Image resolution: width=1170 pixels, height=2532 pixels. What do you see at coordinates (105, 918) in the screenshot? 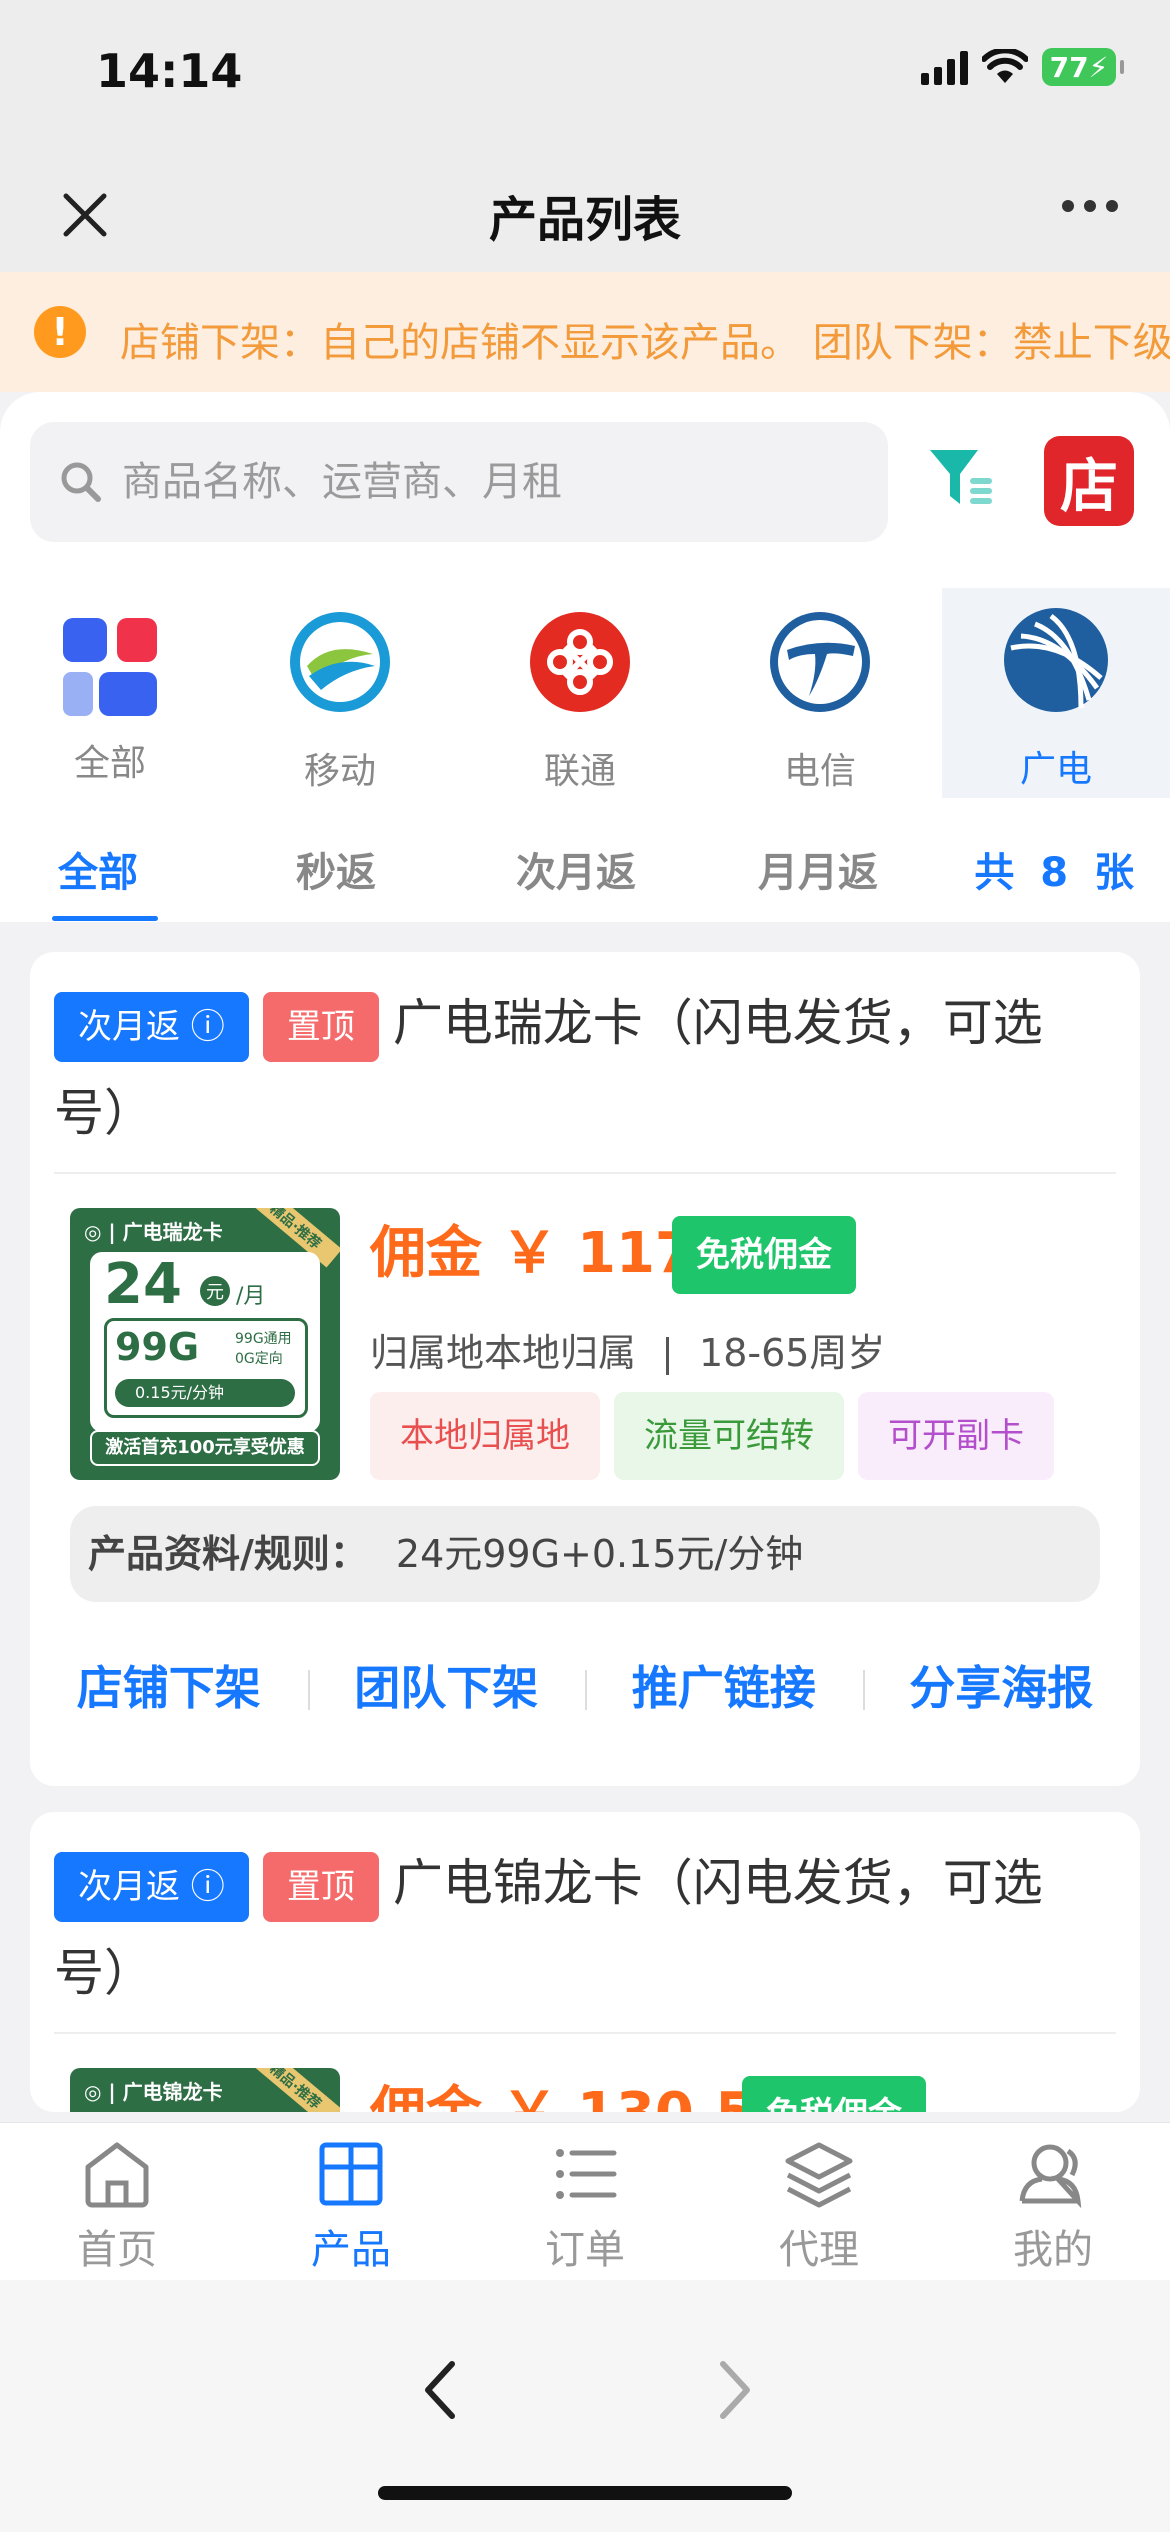
I see `tab-underline` at bounding box center [105, 918].